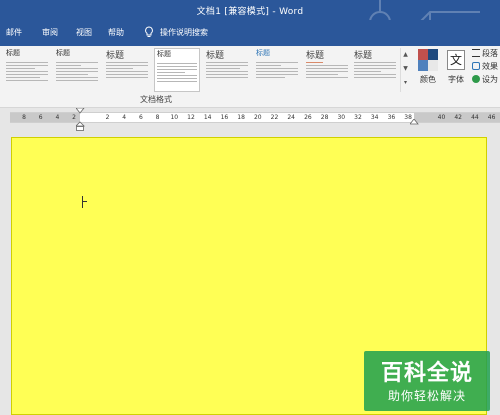 Image resolution: width=500 pixels, height=415 pixels. What do you see at coordinates (490, 79) in the screenshot?
I see `set-default-label: 设为` at bounding box center [490, 79].